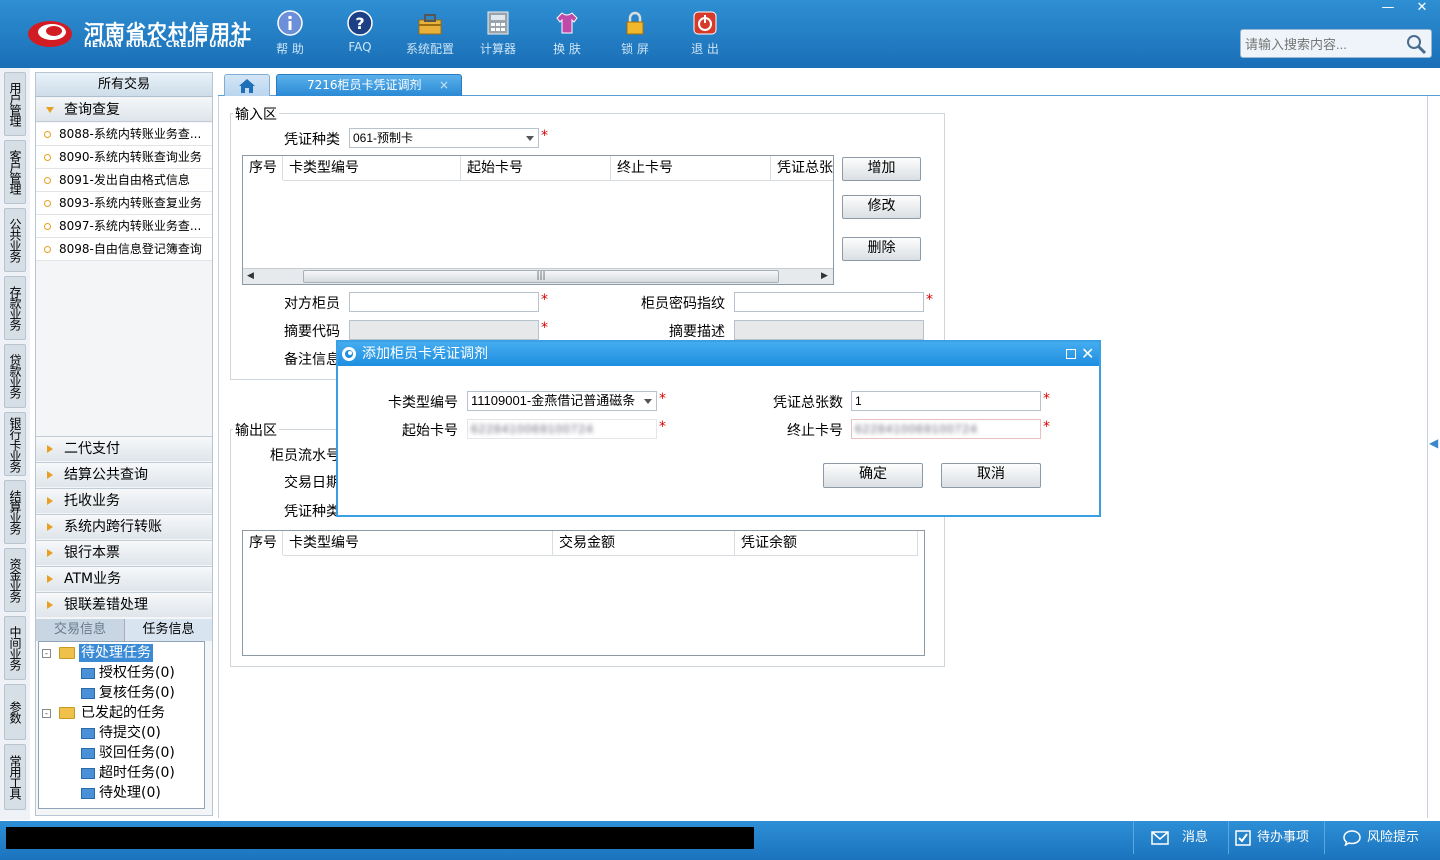  Describe the element at coordinates (536, 168) in the screenshot. I see `grid-header-start-card: 起始卡号` at that location.